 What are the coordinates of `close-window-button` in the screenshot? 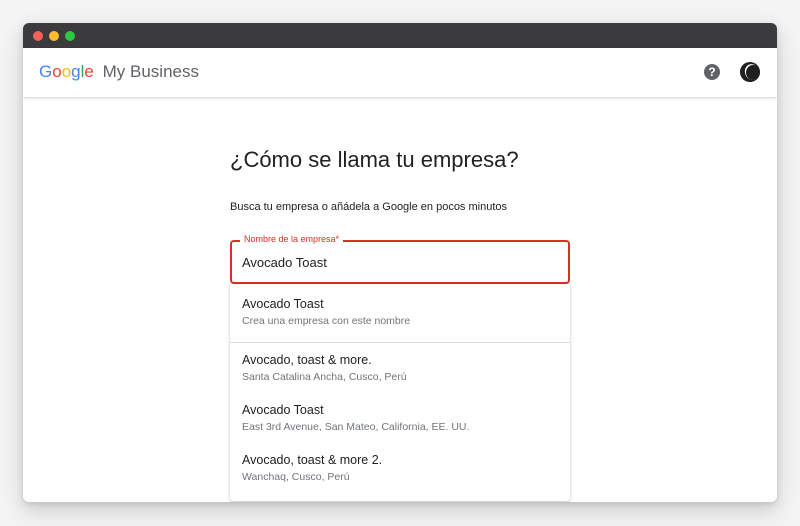 It's located at (38, 36).